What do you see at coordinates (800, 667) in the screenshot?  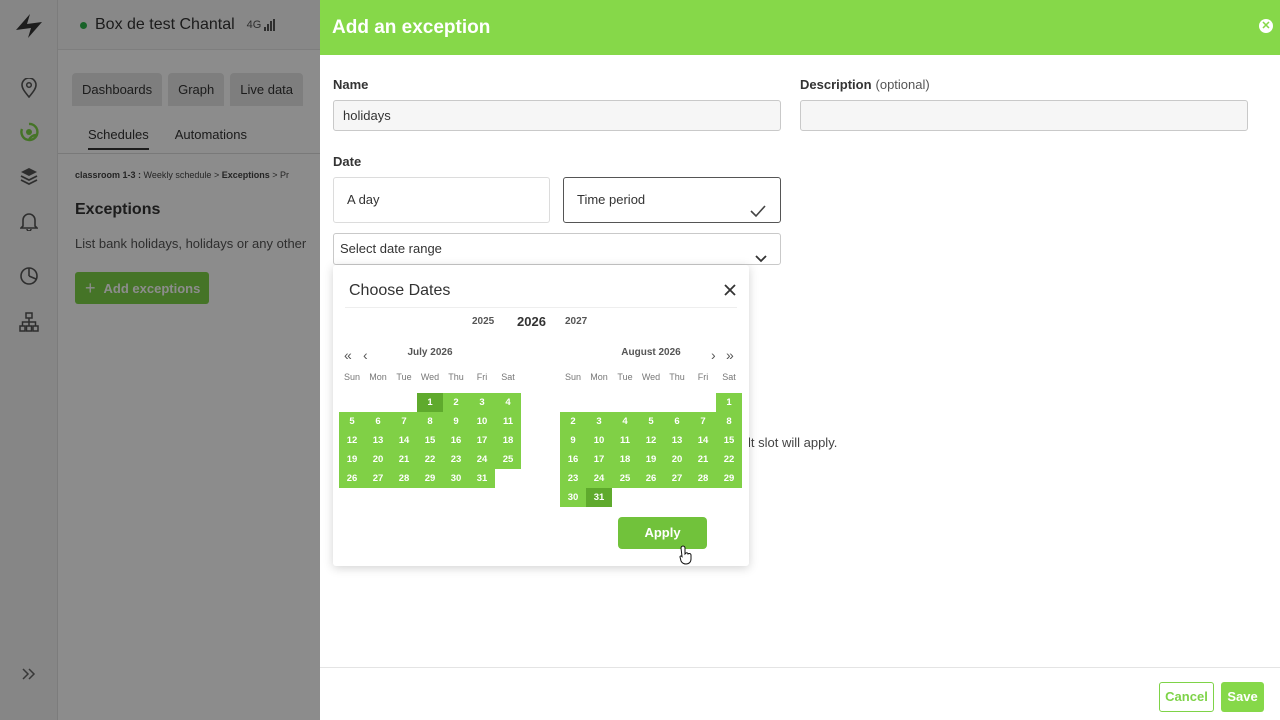 I see `footer-divider` at bounding box center [800, 667].